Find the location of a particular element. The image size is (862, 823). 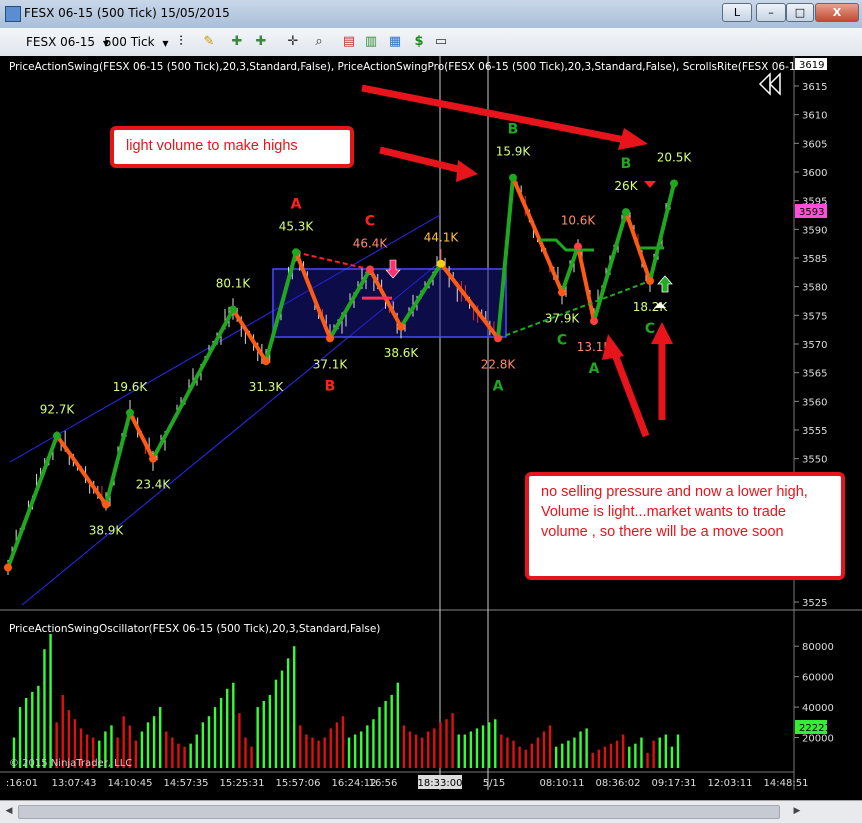

bar-style-icon: ⫶ is located at coordinates (181, 42).